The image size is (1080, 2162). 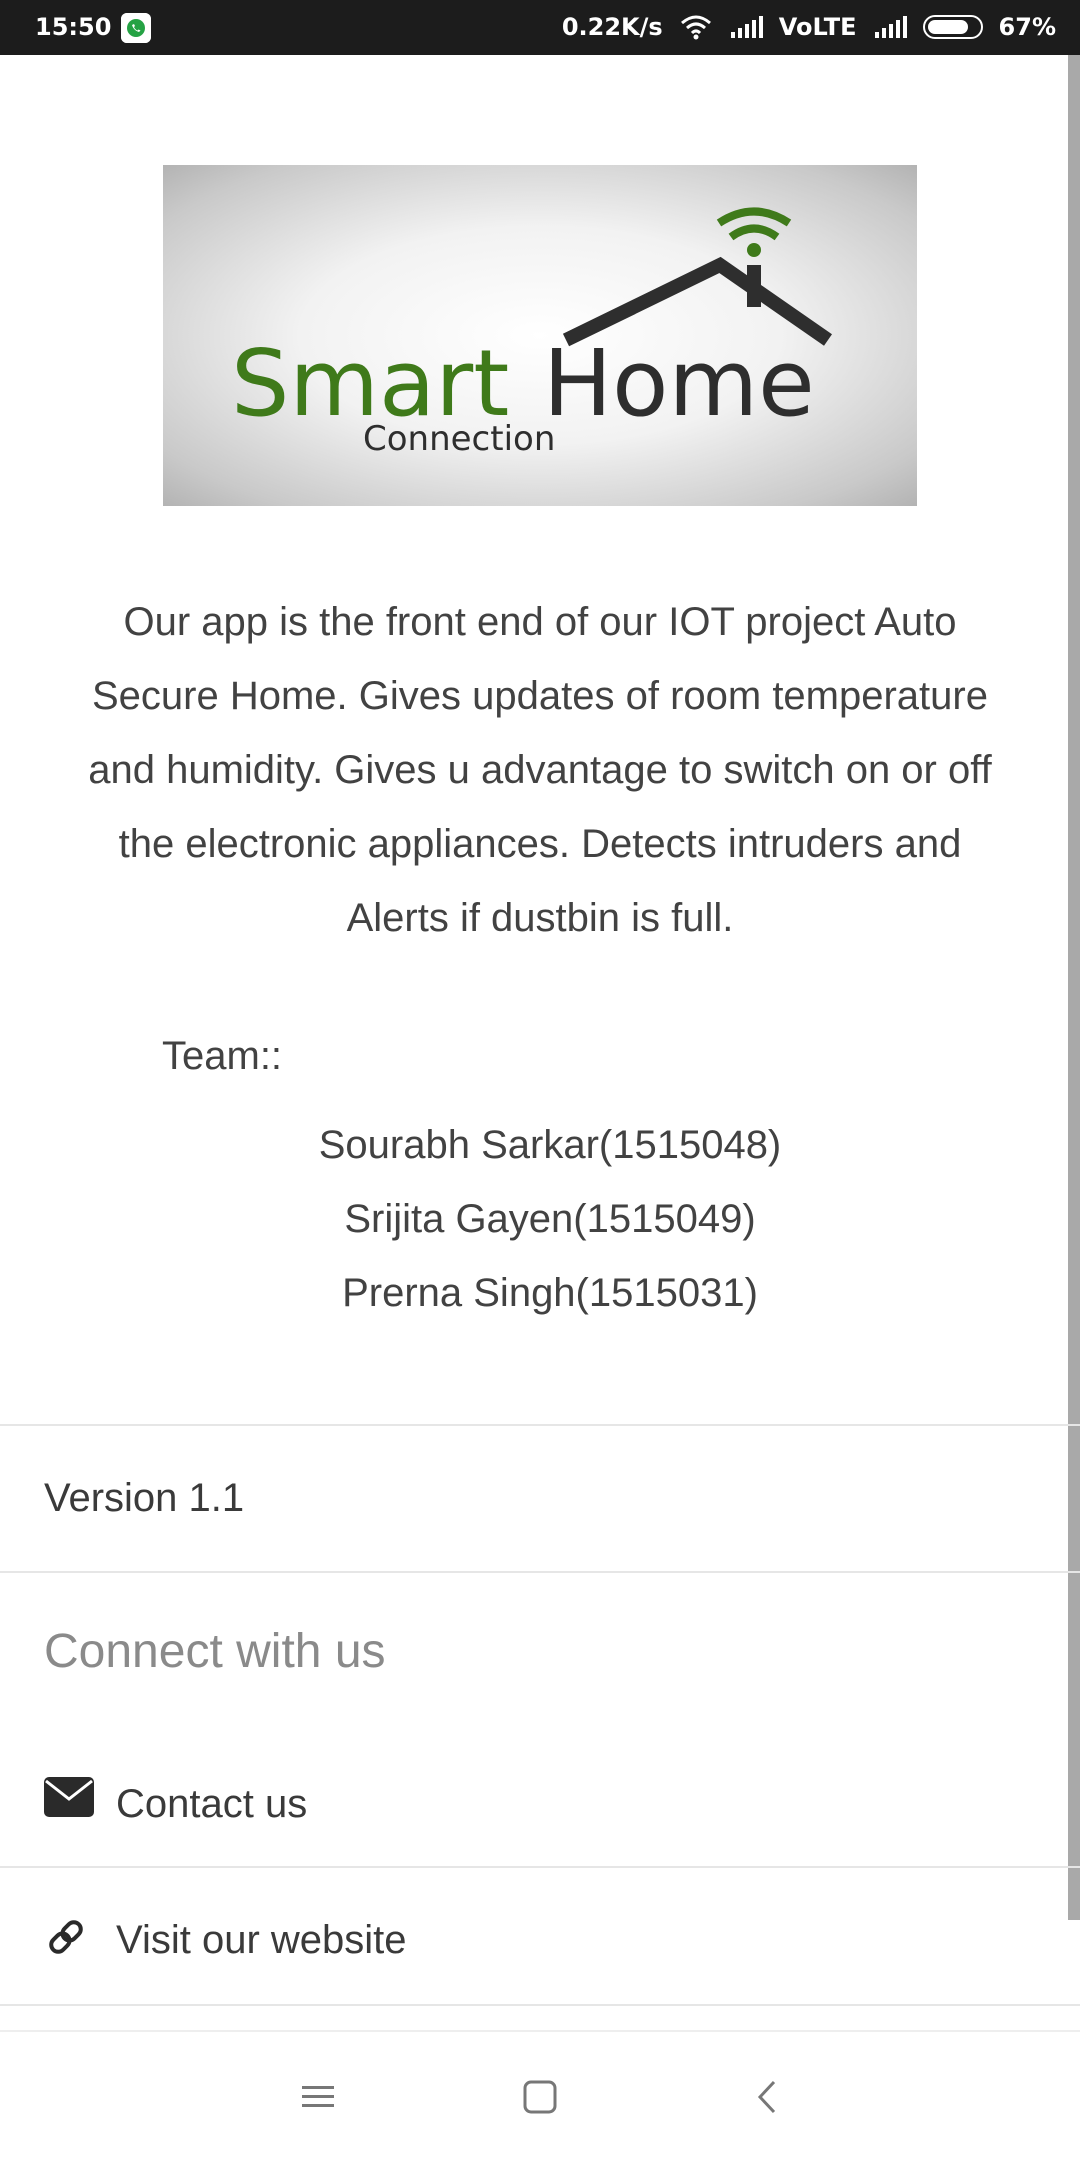 What do you see at coordinates (73, 27) in the screenshot?
I see `status-time: 15:50` at bounding box center [73, 27].